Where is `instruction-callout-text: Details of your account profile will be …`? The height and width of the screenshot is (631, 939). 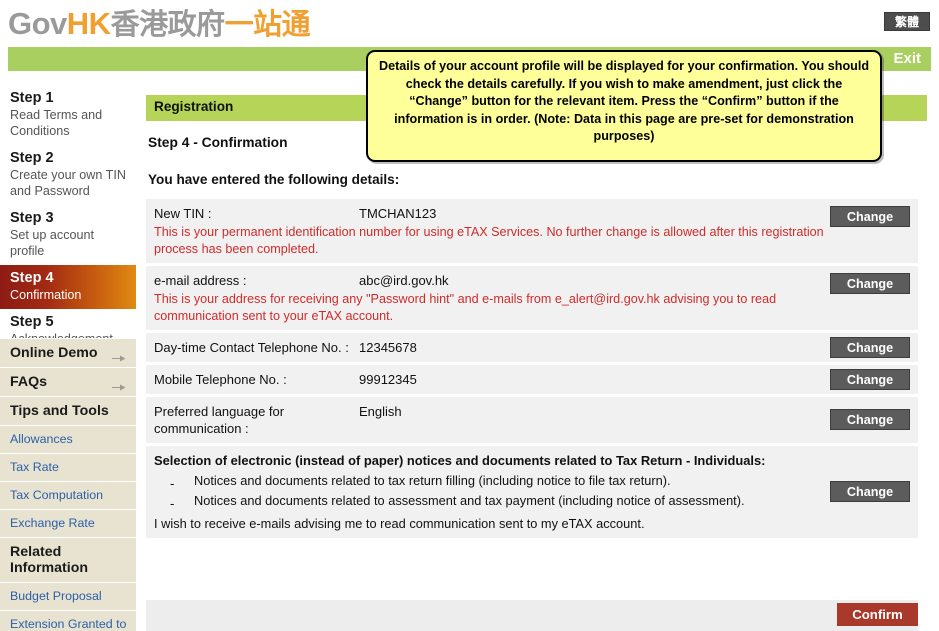 instruction-callout-text: Details of your account profile will be … is located at coordinates (624, 101).